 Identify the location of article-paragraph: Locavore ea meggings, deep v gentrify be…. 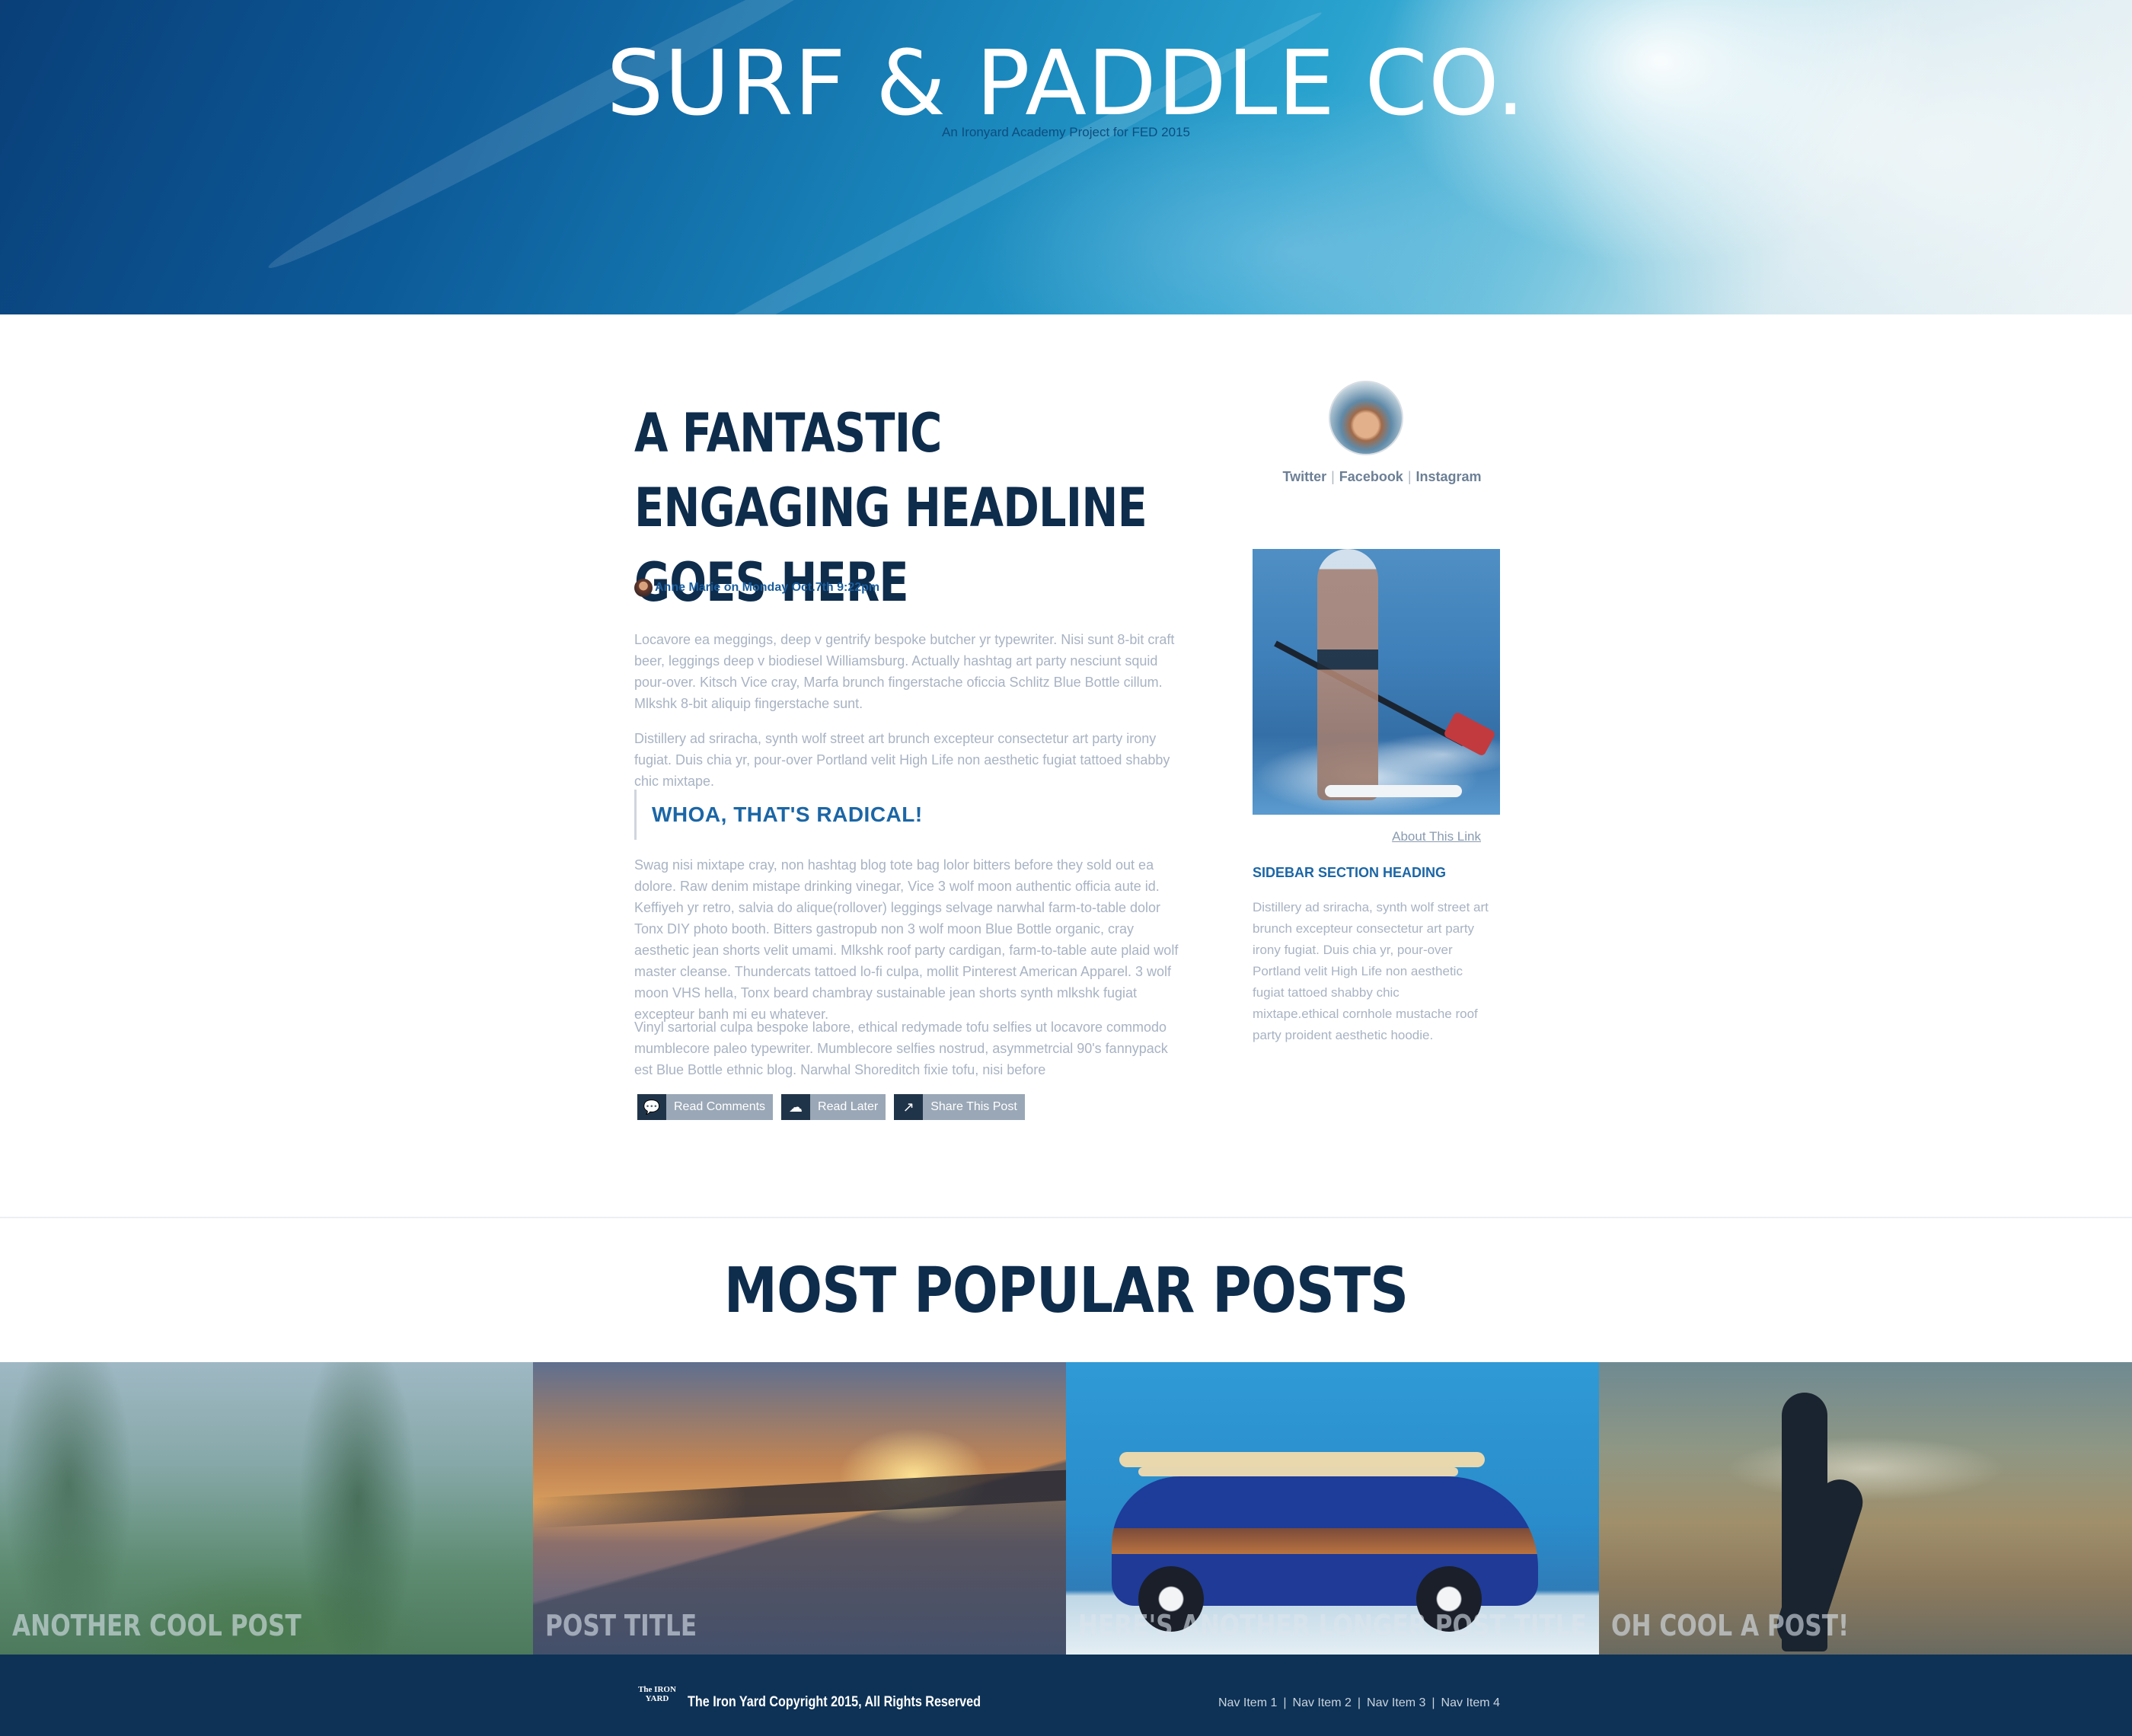
(904, 671).